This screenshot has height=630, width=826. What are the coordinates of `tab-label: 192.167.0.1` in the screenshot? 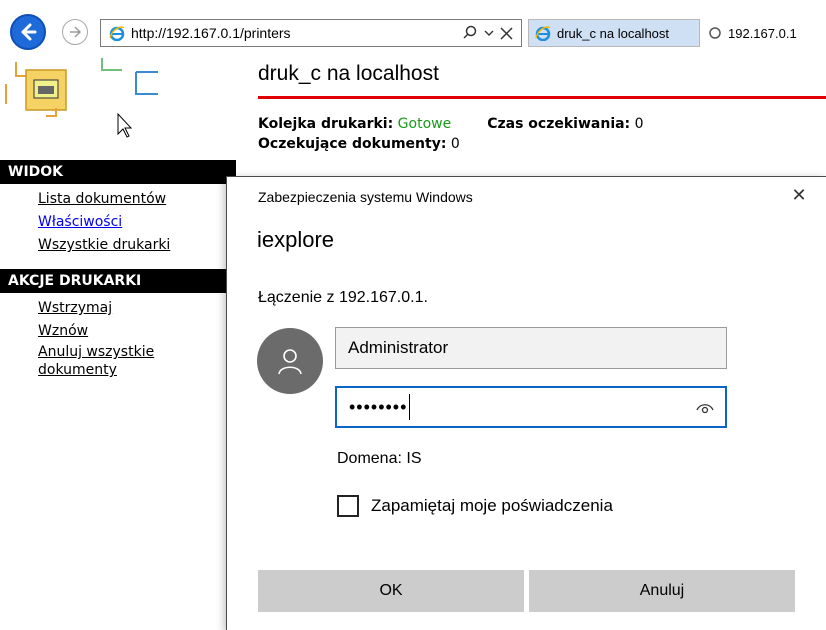 It's located at (762, 33).